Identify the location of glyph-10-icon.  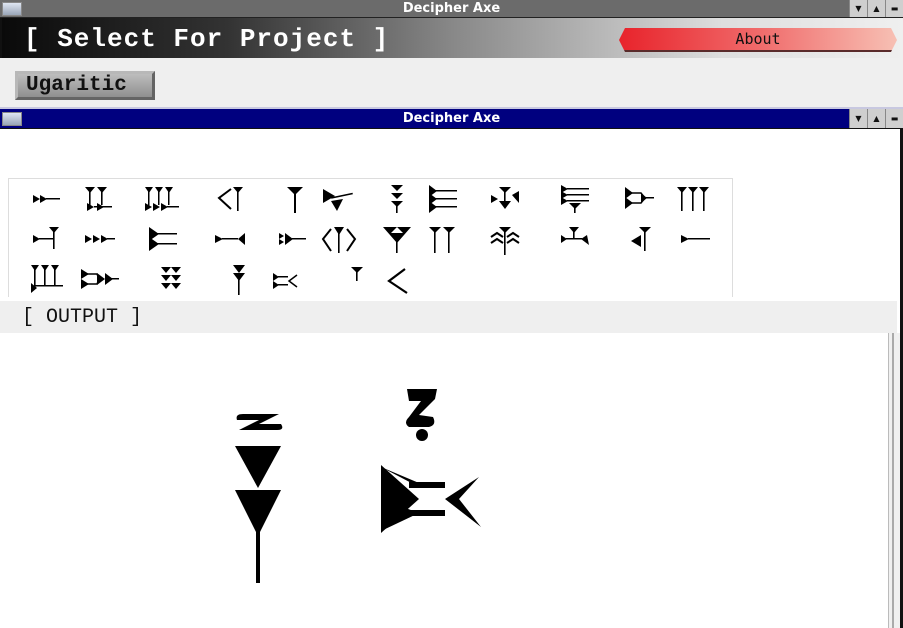
(575, 199).